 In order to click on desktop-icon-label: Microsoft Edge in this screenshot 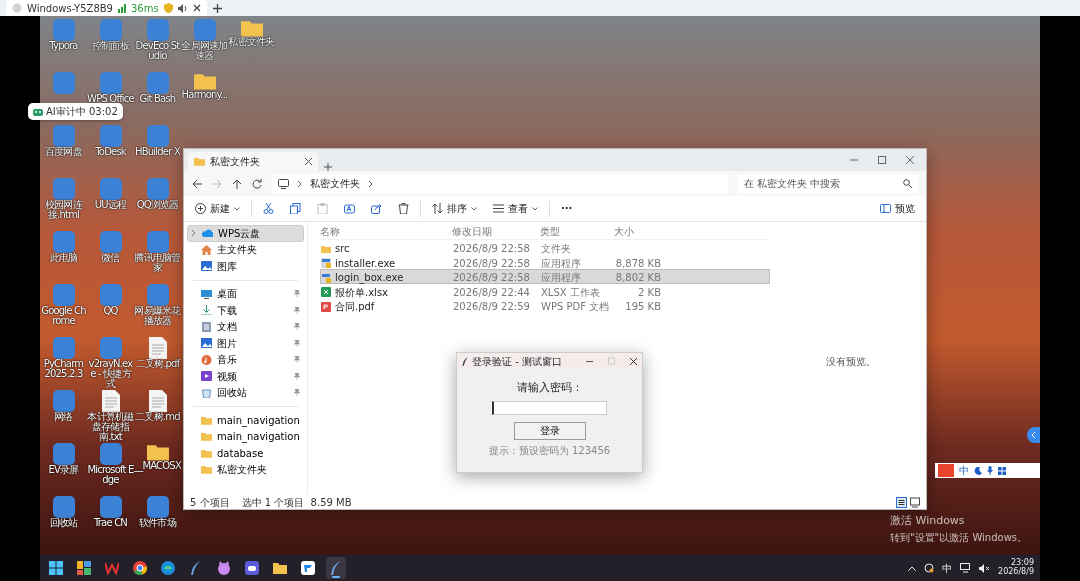, I will do `click(110, 475)`.